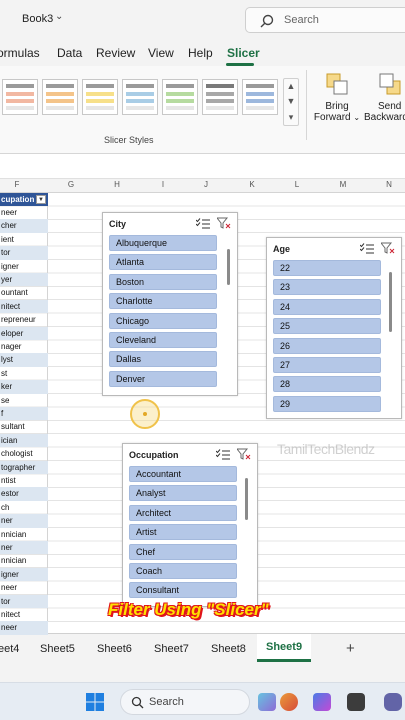  I want to click on slicer-item: Cleveland, so click(163, 340).